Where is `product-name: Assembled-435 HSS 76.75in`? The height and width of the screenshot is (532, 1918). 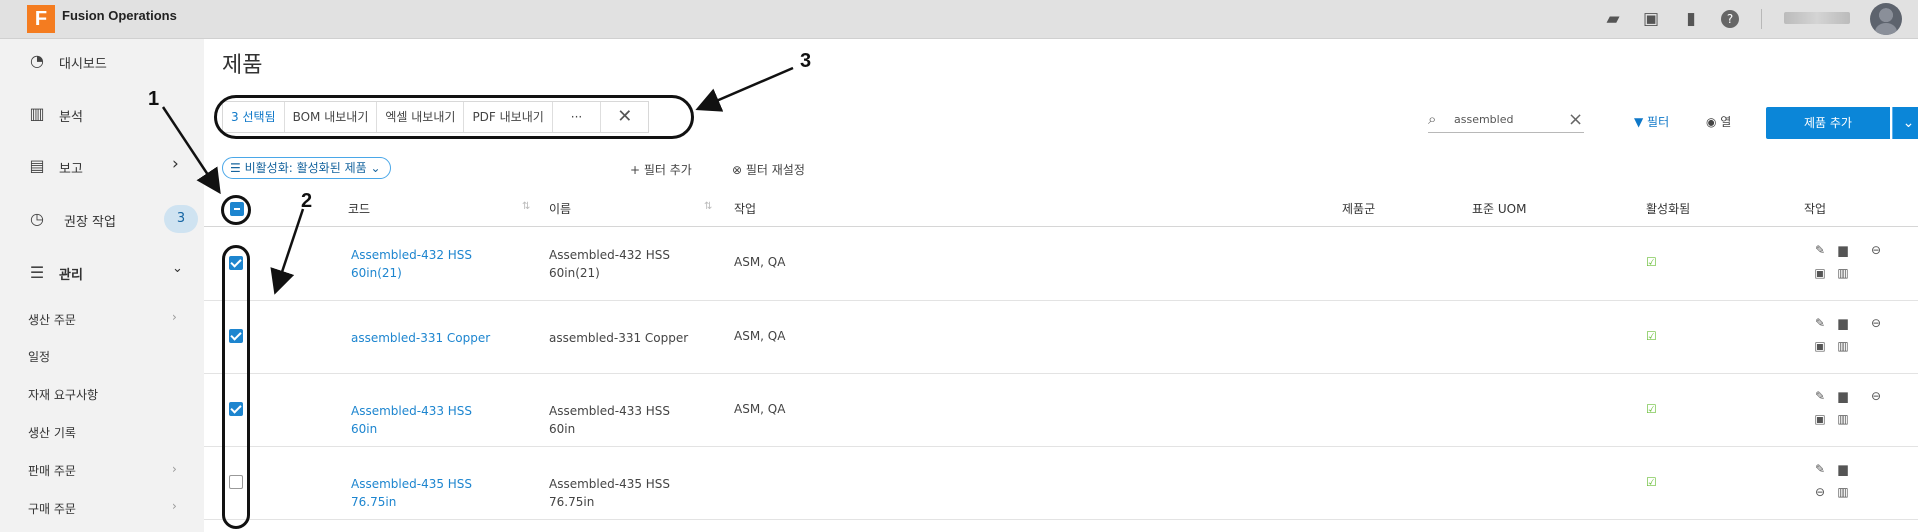 product-name: Assembled-435 HSS 76.75in is located at coordinates (610, 493).